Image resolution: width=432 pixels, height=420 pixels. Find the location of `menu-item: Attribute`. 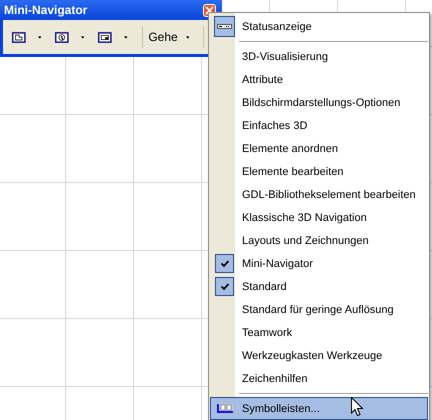

menu-item: Attribute is located at coordinates (319, 79).